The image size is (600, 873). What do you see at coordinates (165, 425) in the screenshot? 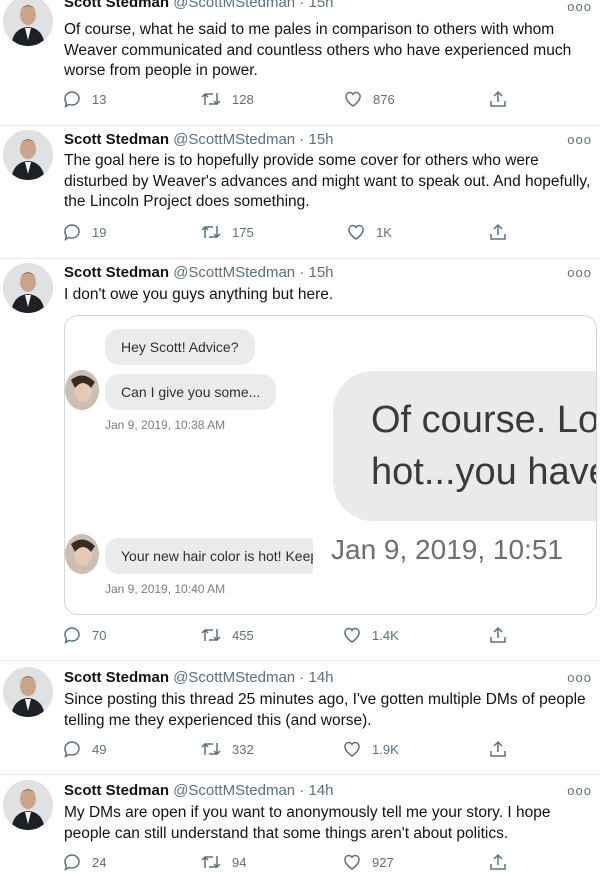
I see `dm-timestamp: Jan 9, 2019, 10:38 AM` at bounding box center [165, 425].